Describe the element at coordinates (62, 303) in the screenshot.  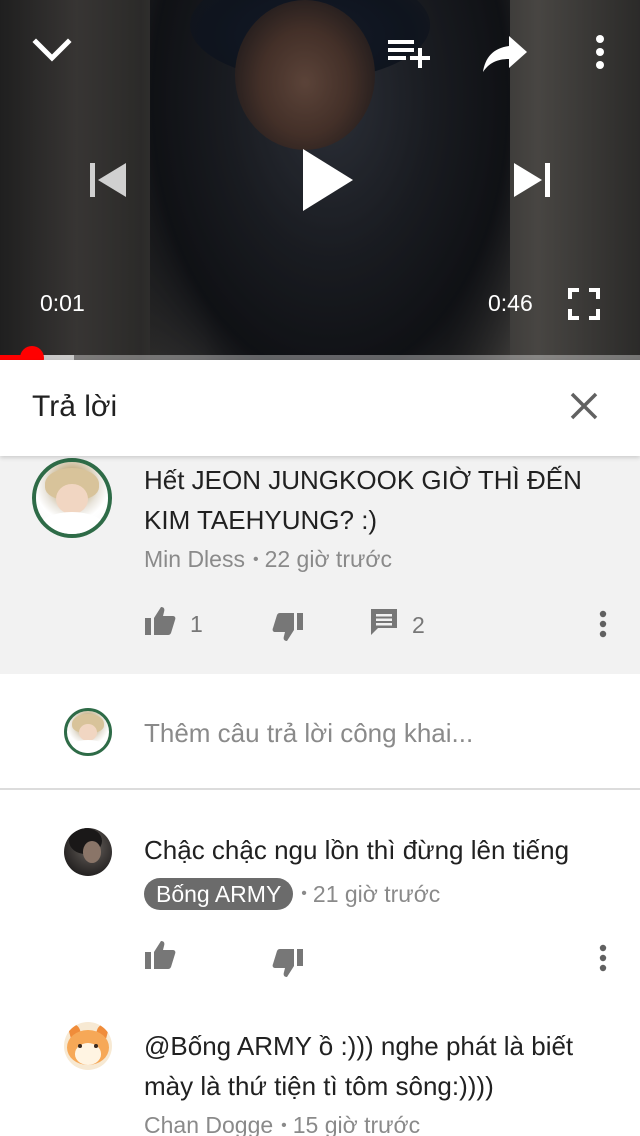
I see `current-time: 0:01` at that location.